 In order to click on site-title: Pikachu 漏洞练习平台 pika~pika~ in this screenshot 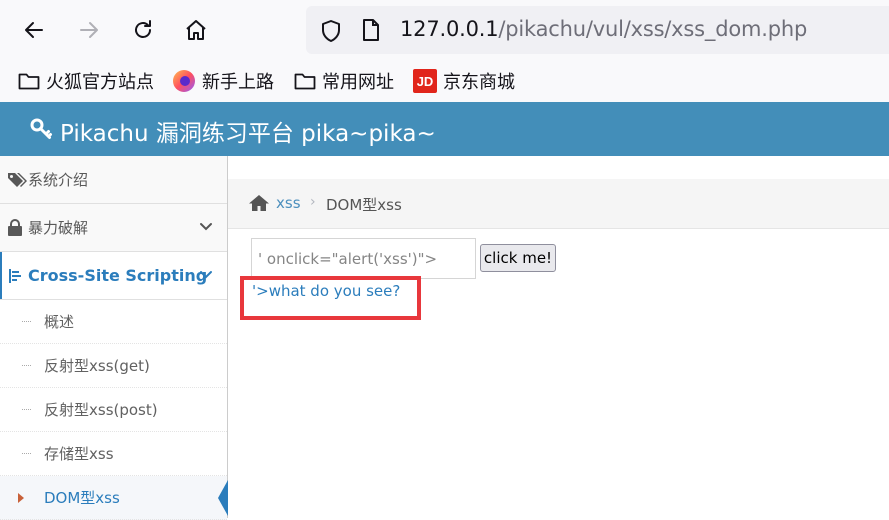, I will do `click(248, 131)`.